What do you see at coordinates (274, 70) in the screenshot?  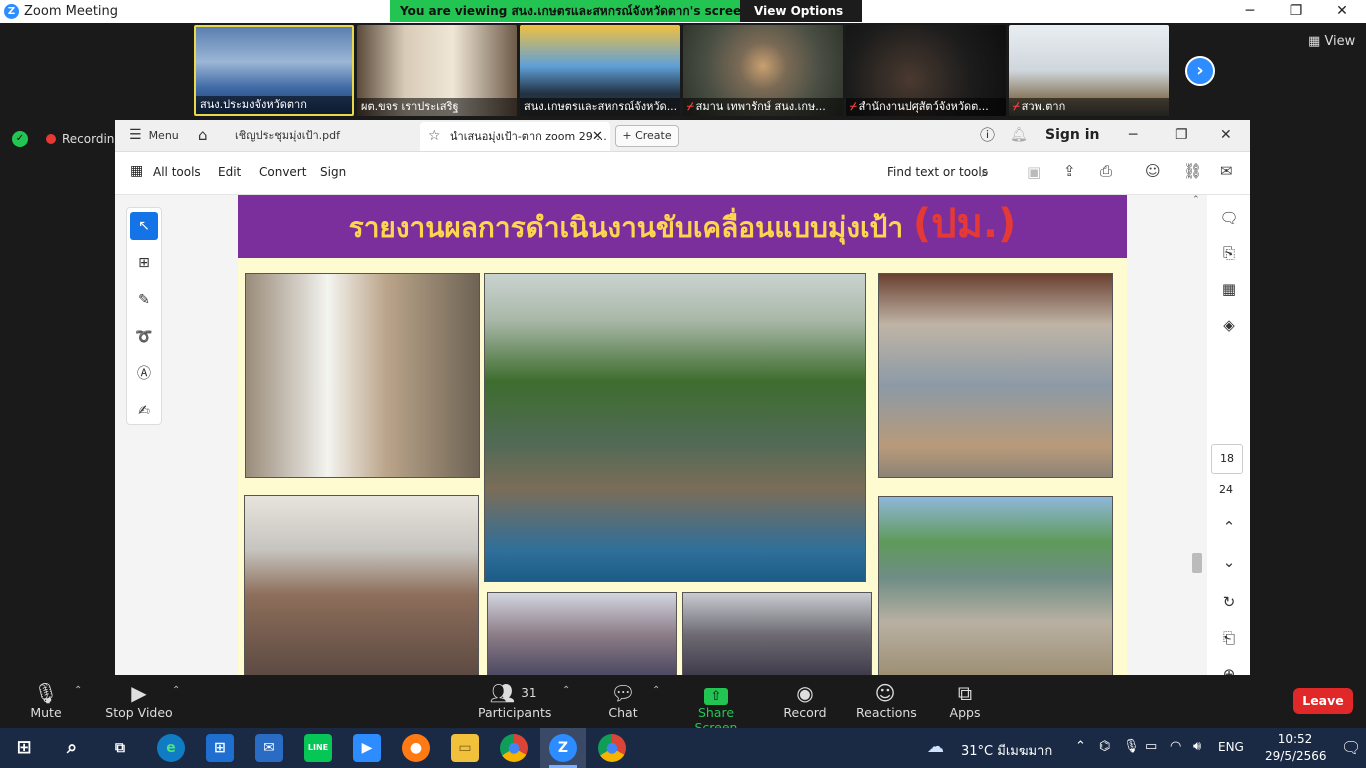 I see `participant-thumbnail: สนง.ประมงจังหวัดตาก` at bounding box center [274, 70].